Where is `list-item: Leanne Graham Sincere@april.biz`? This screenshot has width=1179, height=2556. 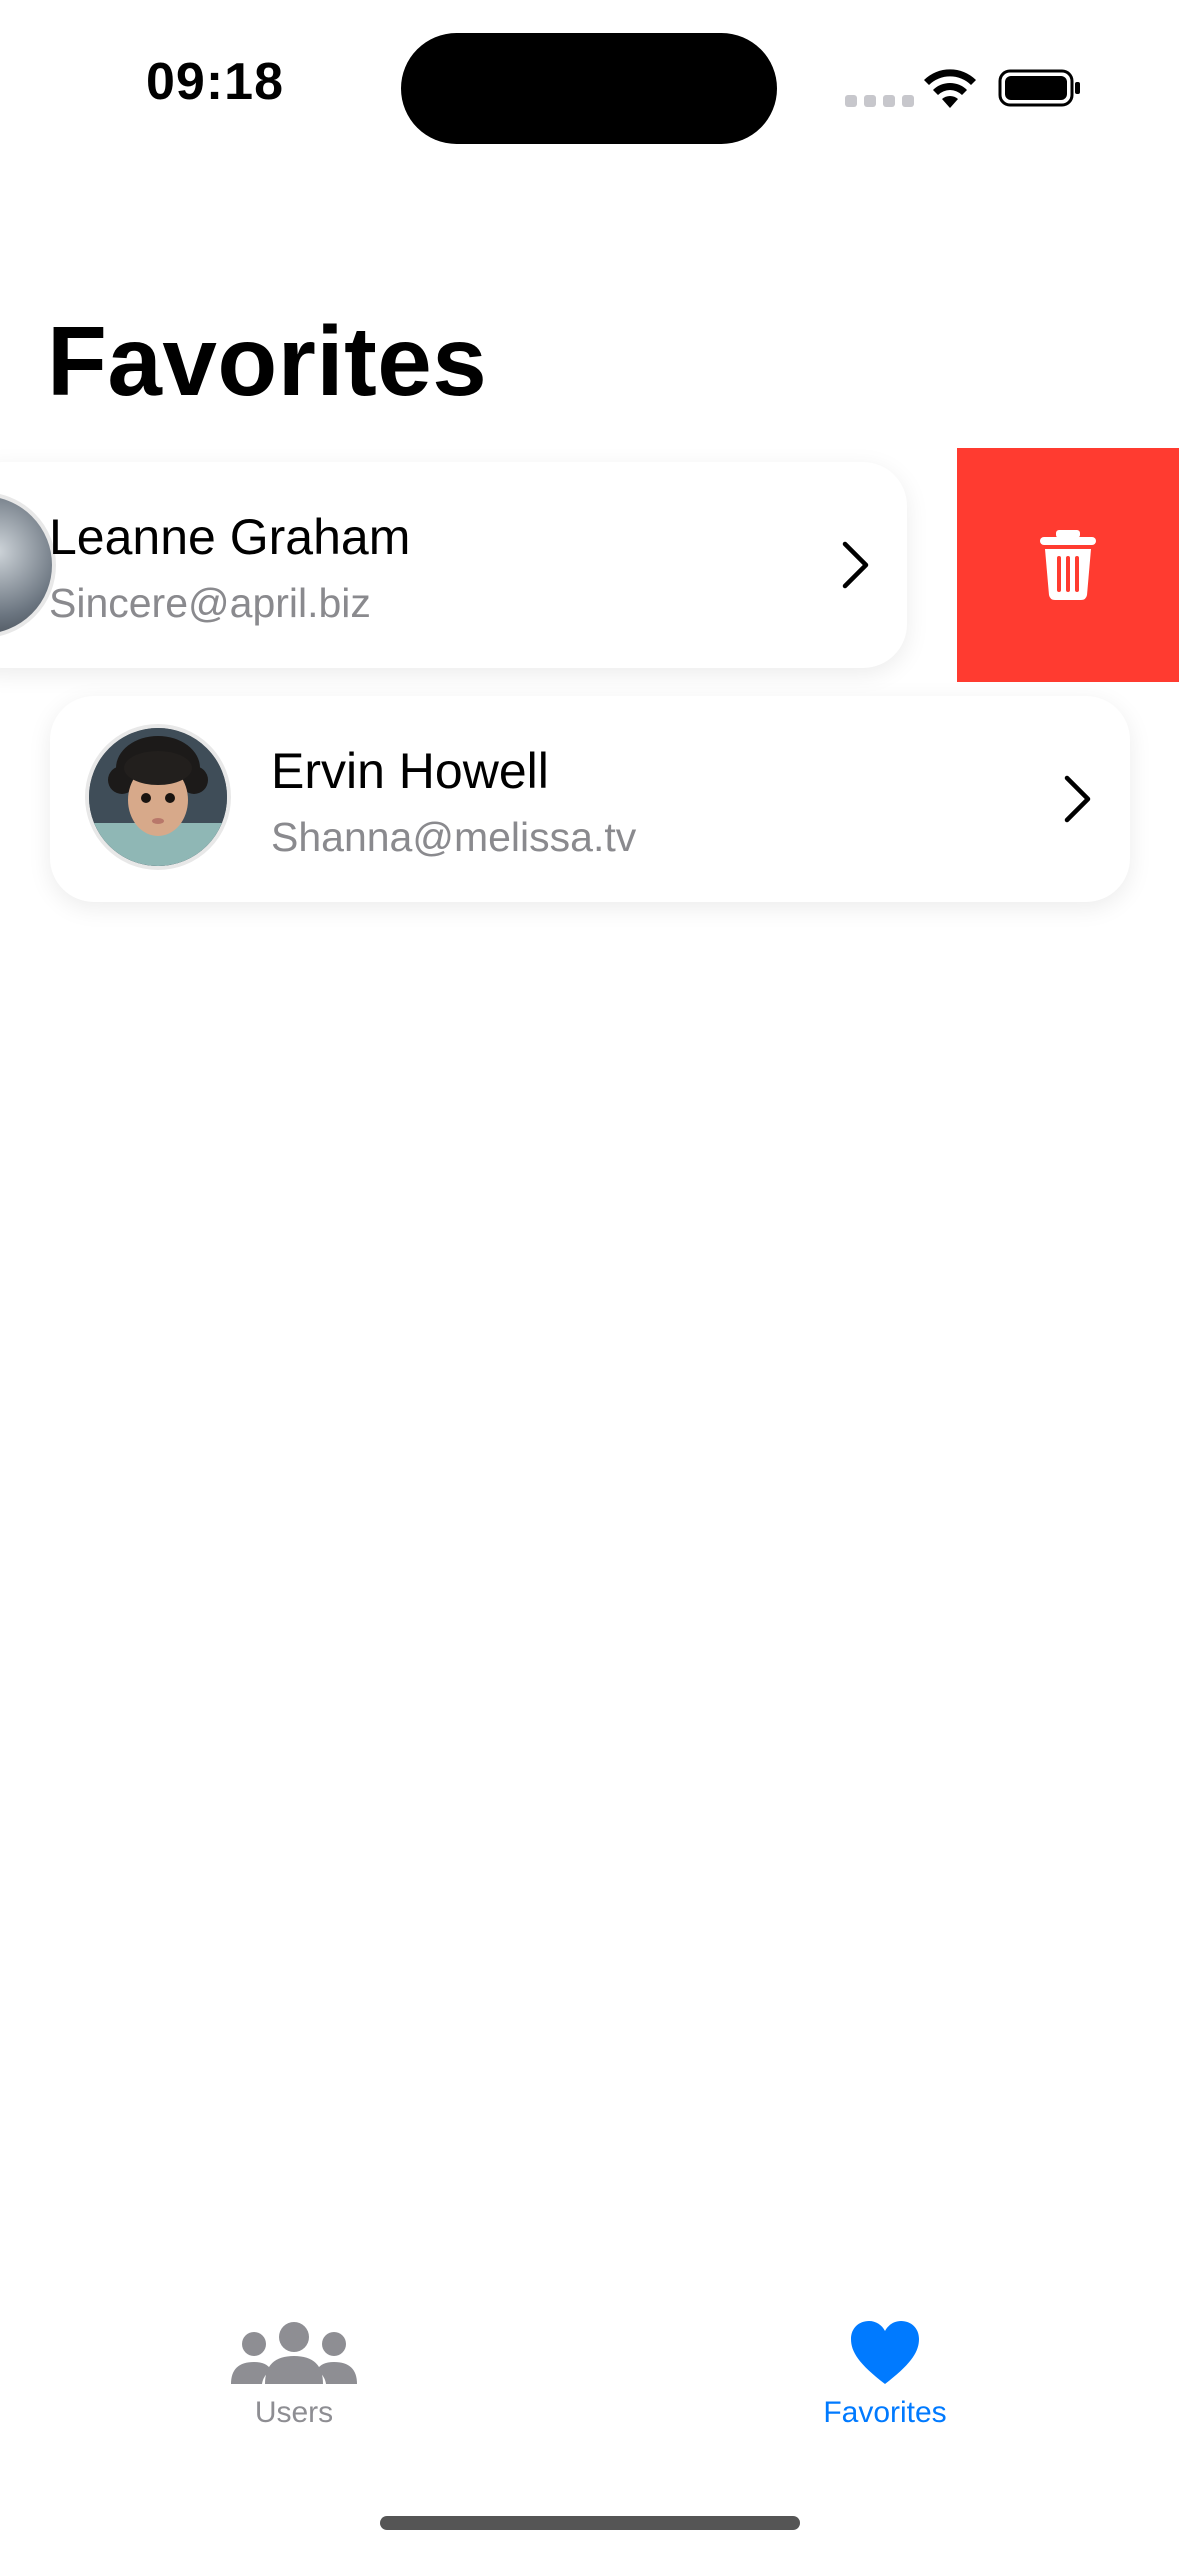 list-item: Leanne Graham Sincere@april.biz is located at coordinates (453, 565).